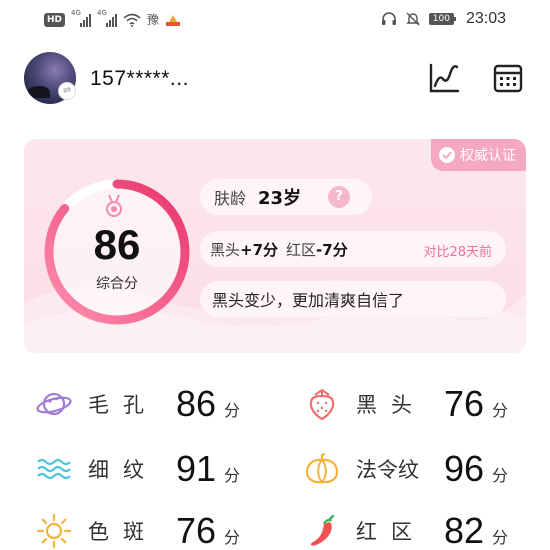  I want to click on wave-lines-icon, so click(54, 469).